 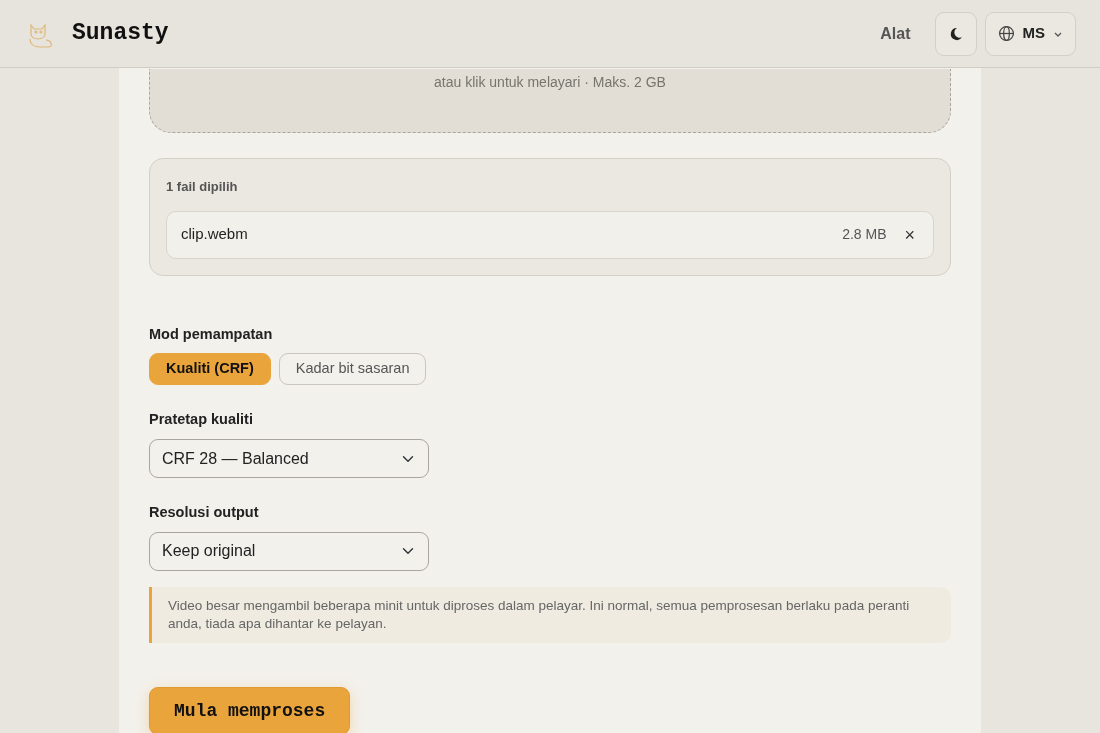 What do you see at coordinates (289, 551) in the screenshot?
I see `resolution-select: Keep original` at bounding box center [289, 551].